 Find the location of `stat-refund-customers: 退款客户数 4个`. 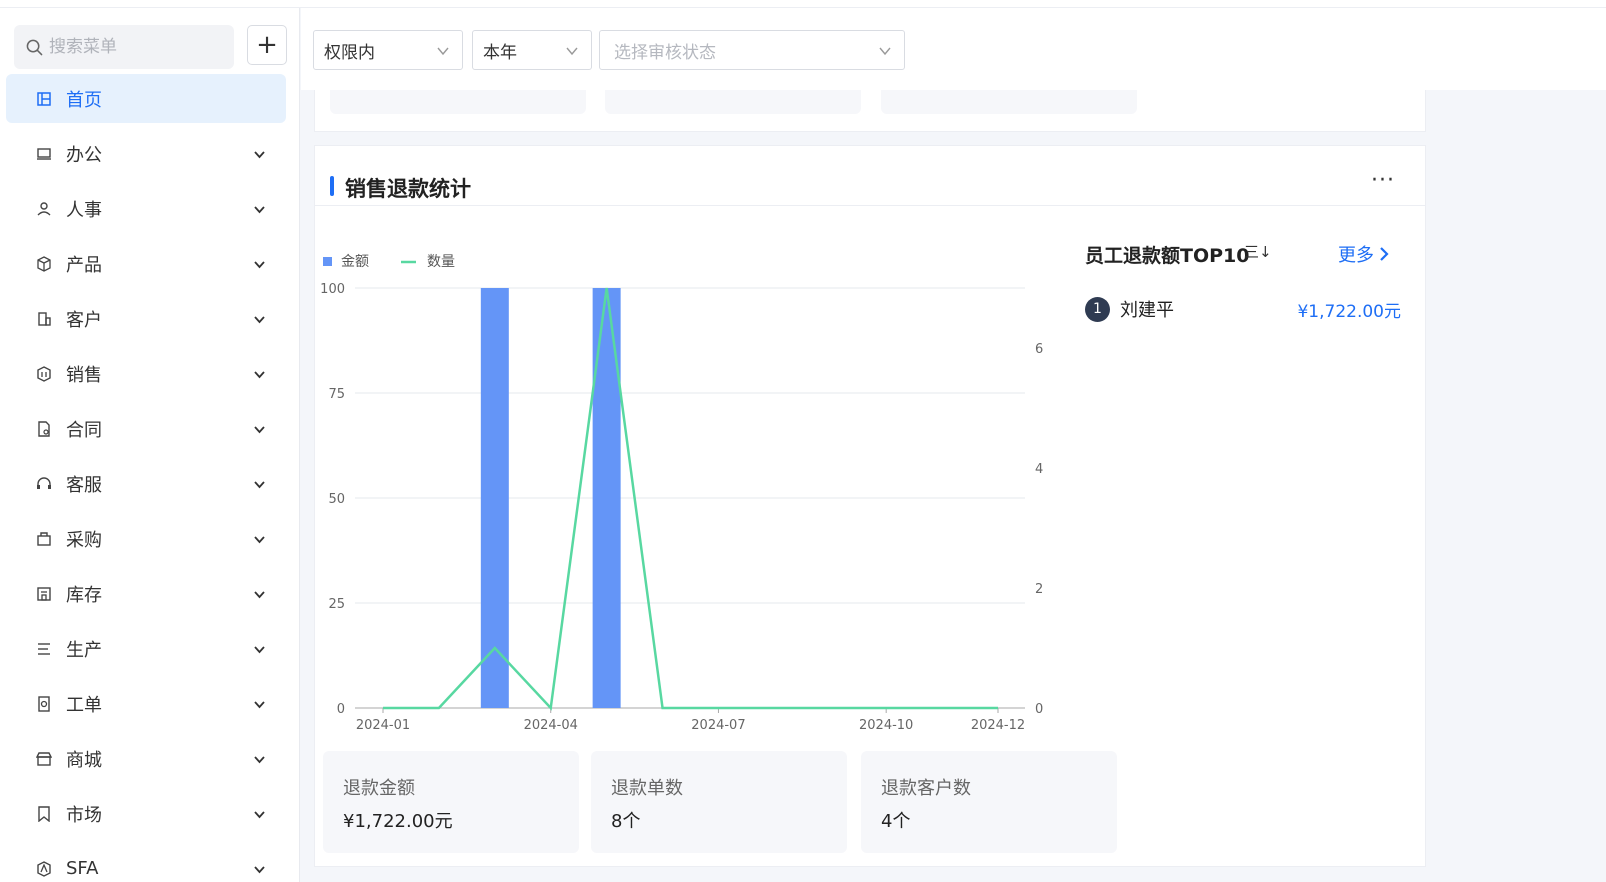

stat-refund-customers: 退款客户数 4个 is located at coordinates (989, 802).